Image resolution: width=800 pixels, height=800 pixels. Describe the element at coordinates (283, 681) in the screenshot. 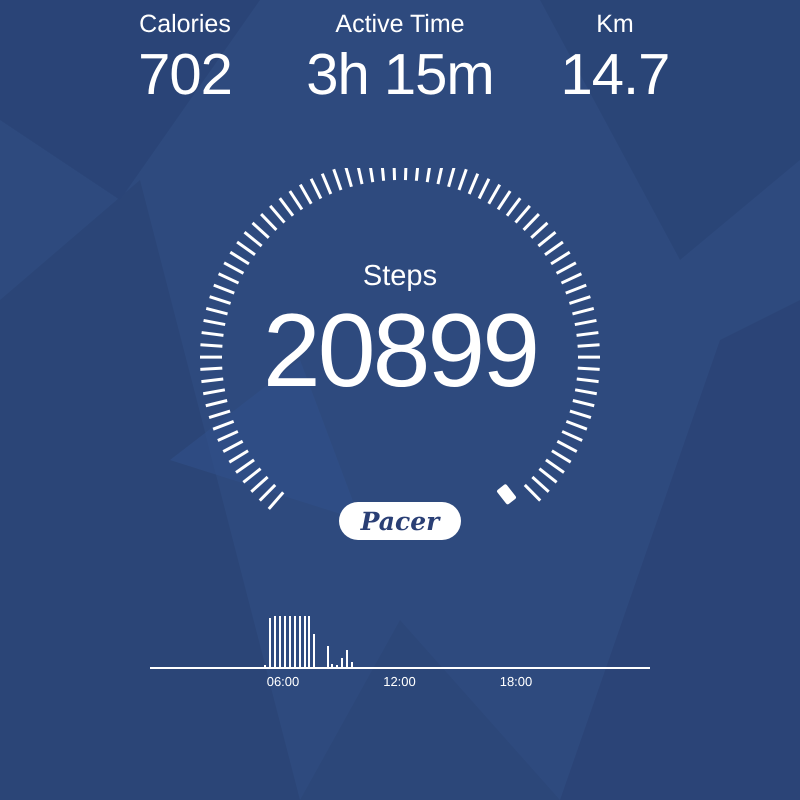

I see `time-label: 06:00` at that location.